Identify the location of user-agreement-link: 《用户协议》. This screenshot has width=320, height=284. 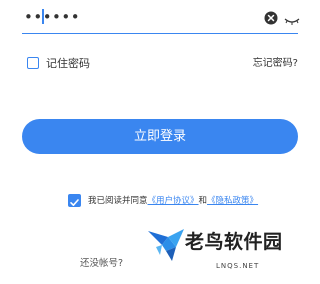
(173, 201).